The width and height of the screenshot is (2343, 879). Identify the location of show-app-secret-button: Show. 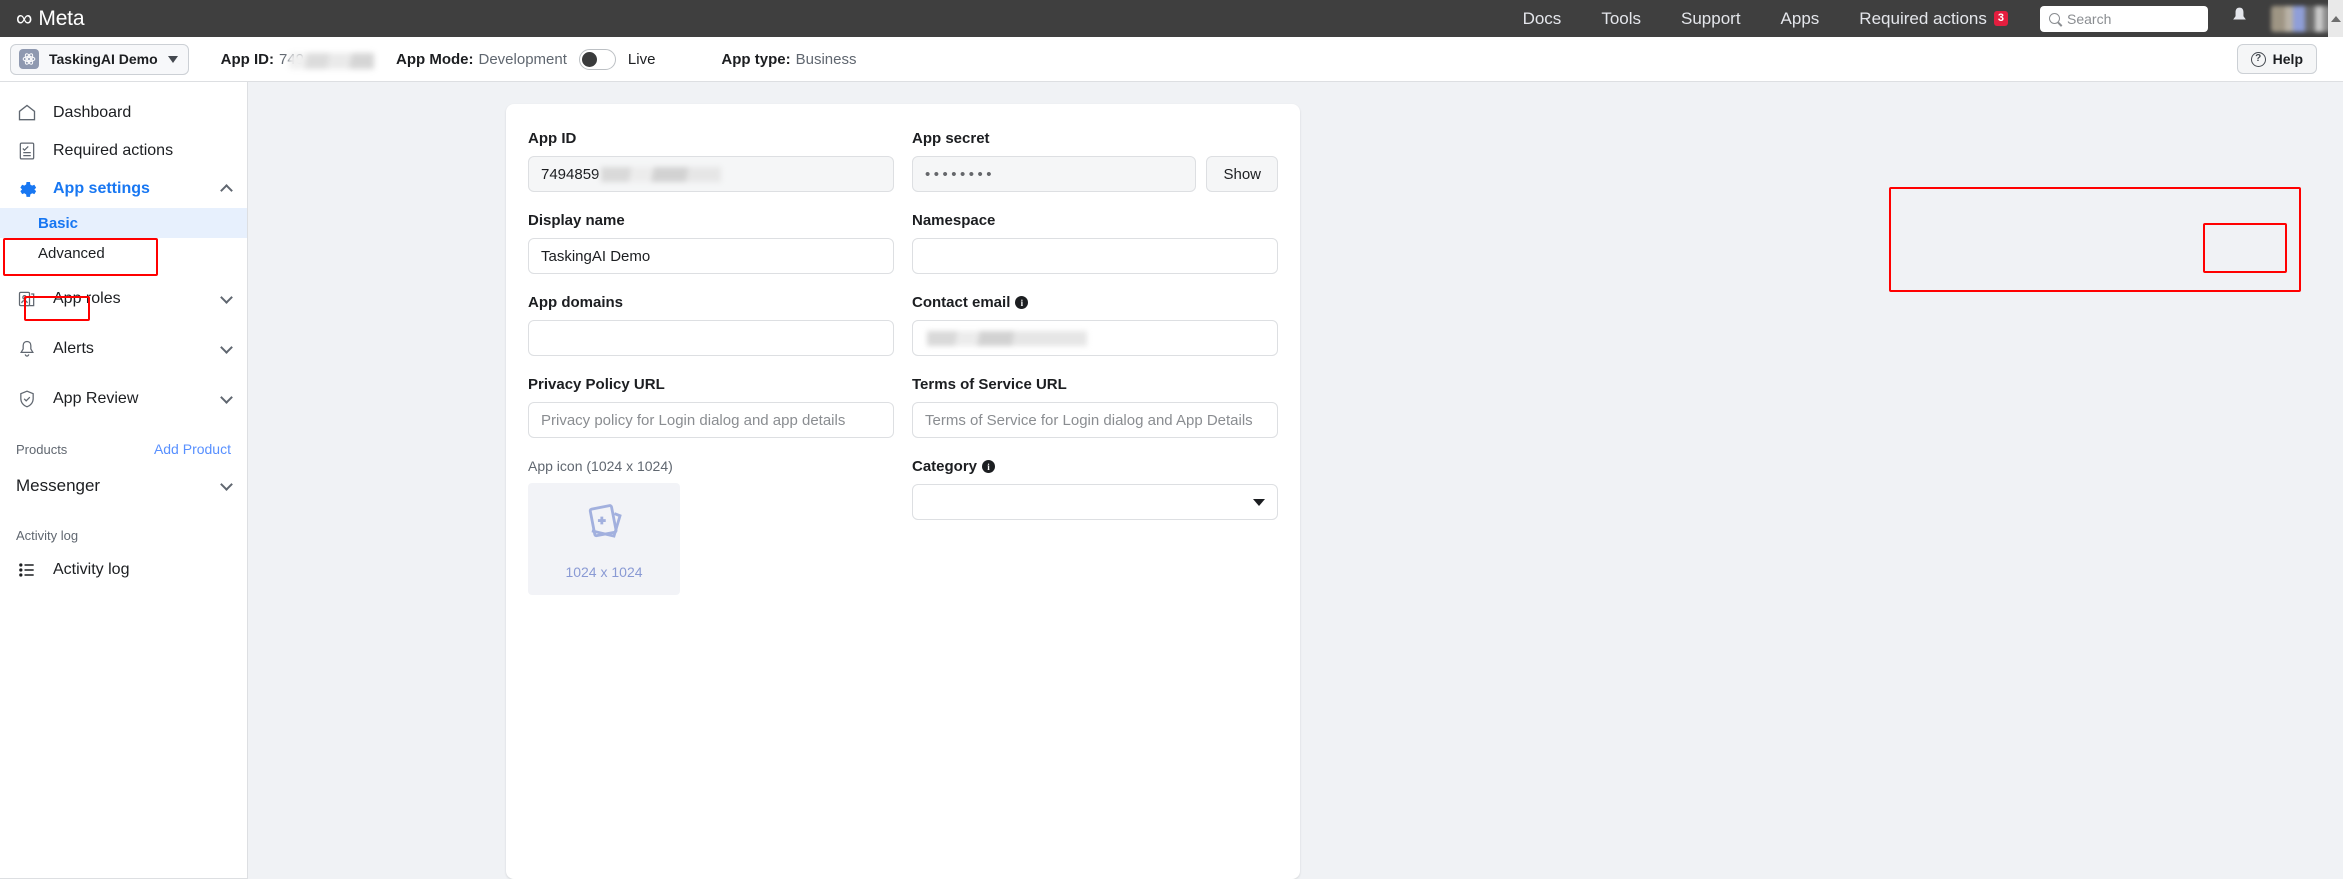
(1242, 174).